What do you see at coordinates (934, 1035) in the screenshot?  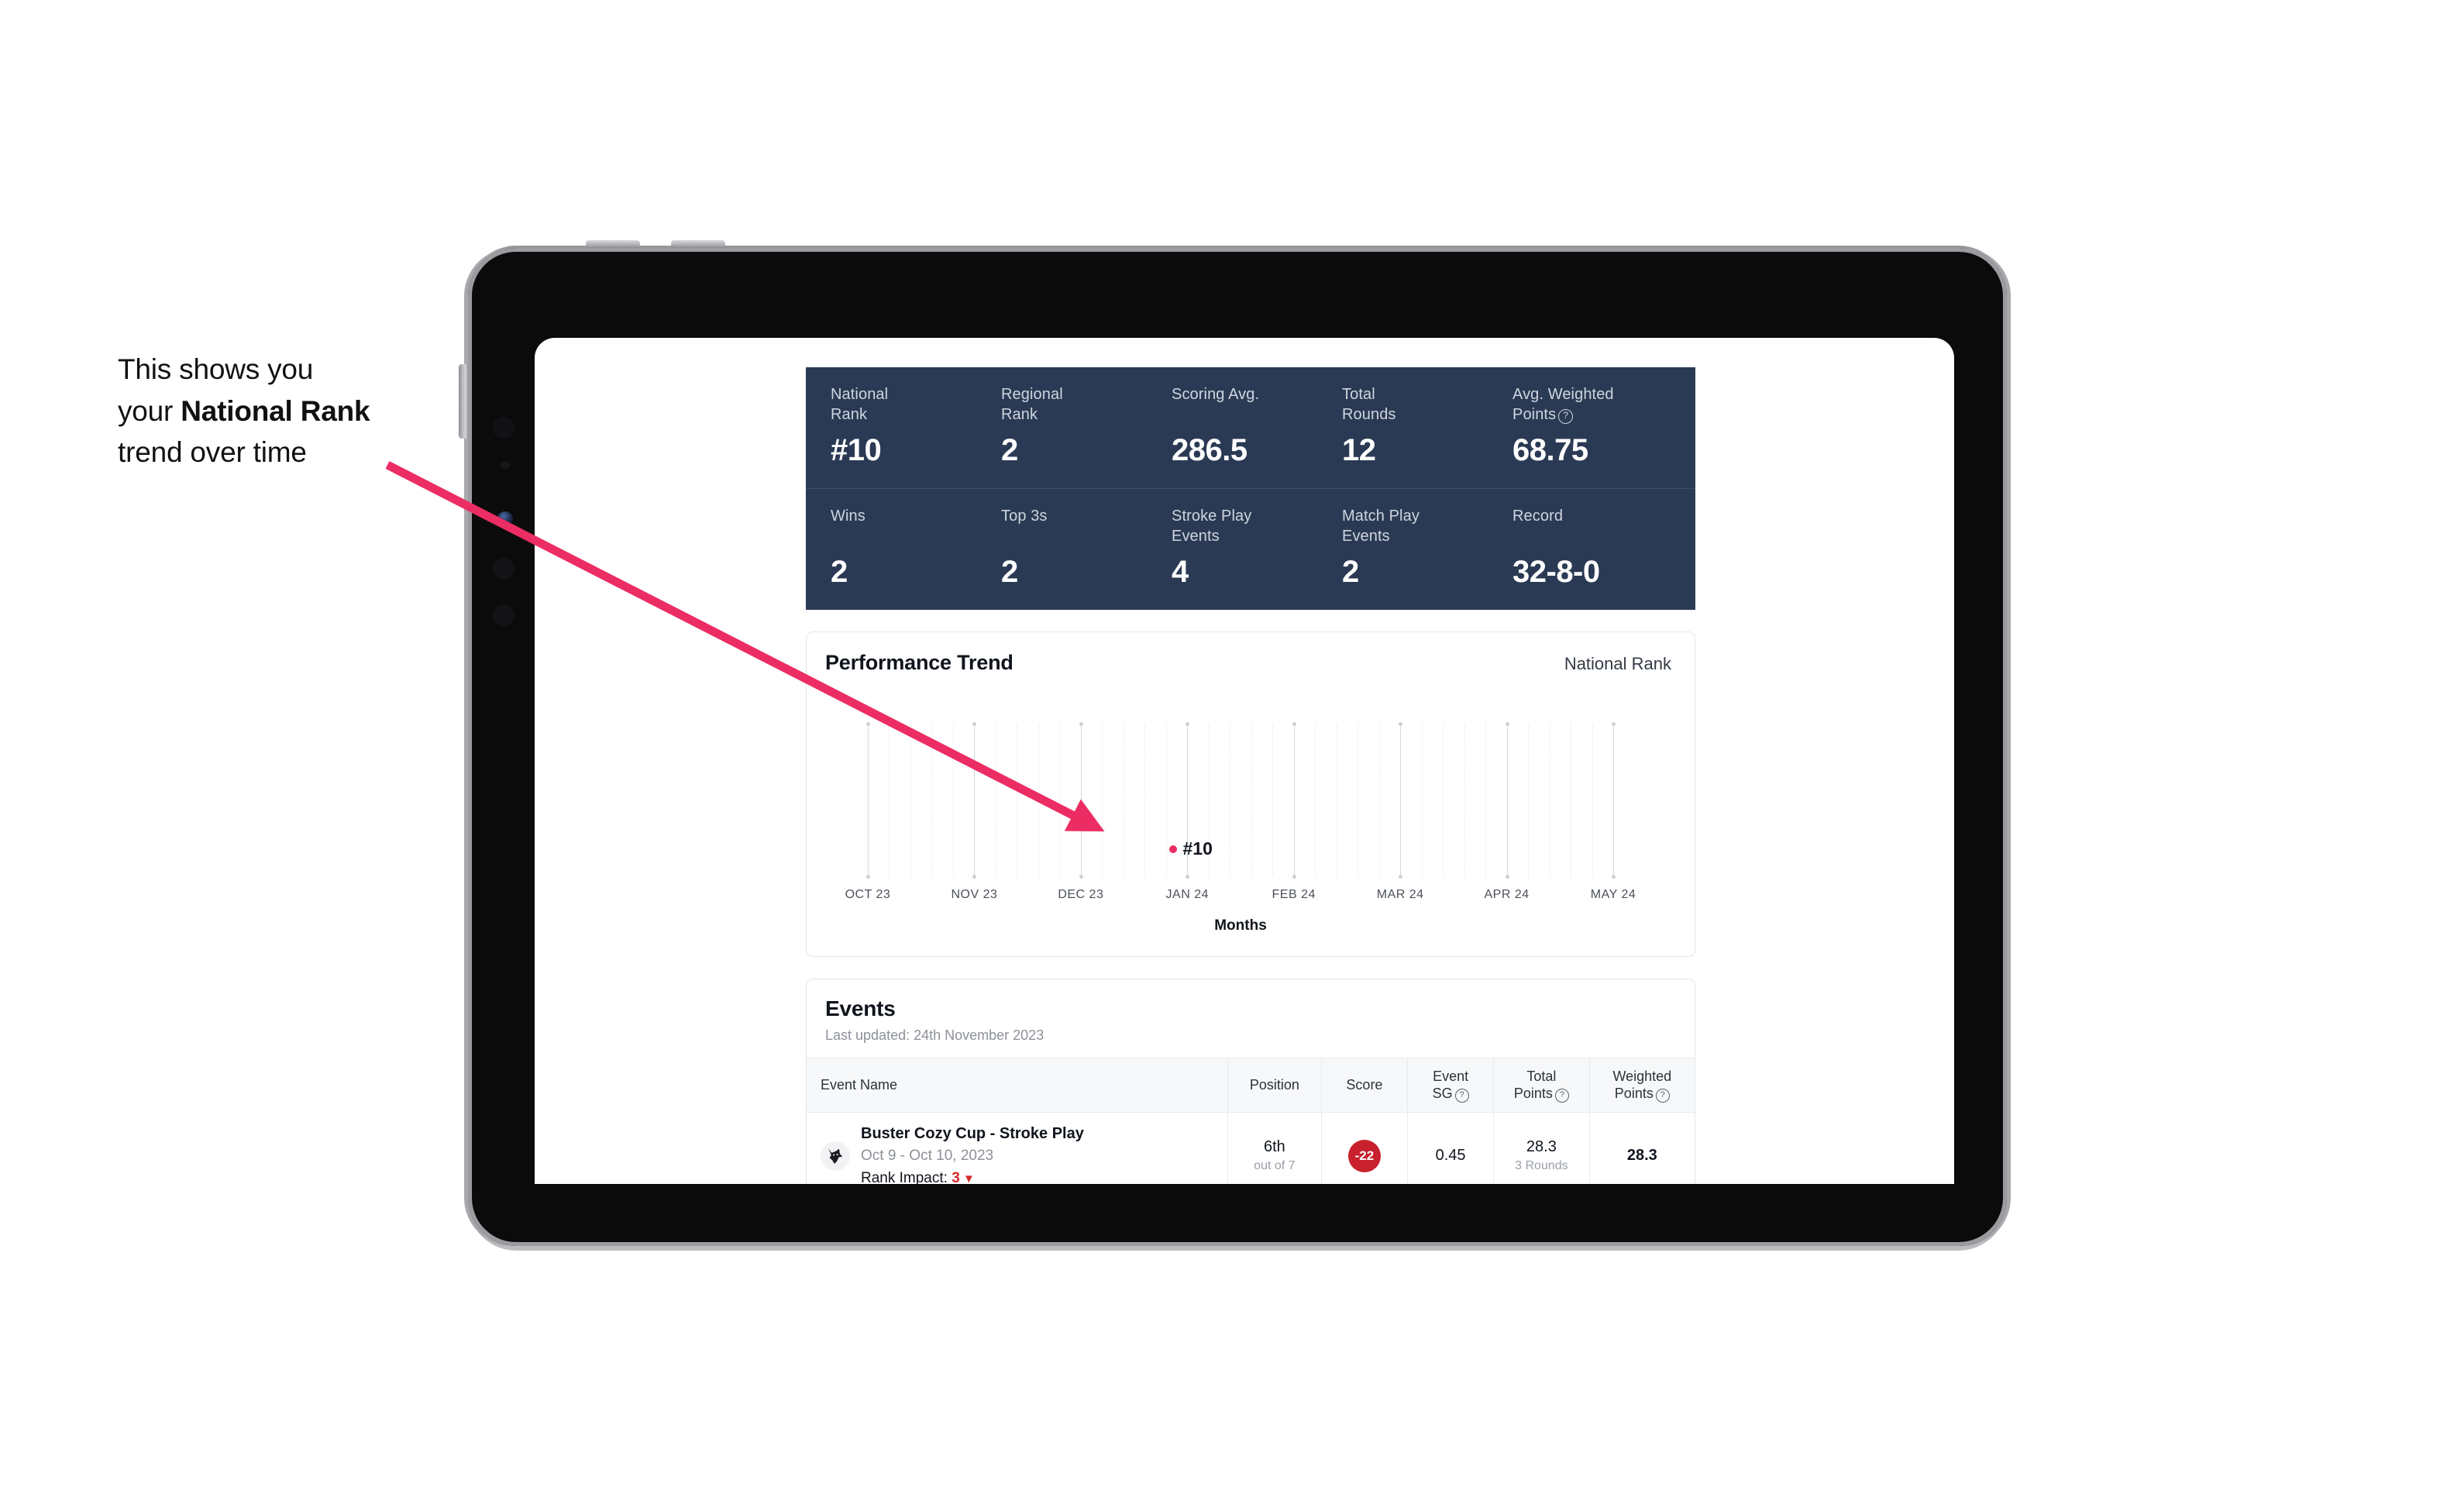 I see `events-last-updated: Last updated: 24th November 2023` at bounding box center [934, 1035].